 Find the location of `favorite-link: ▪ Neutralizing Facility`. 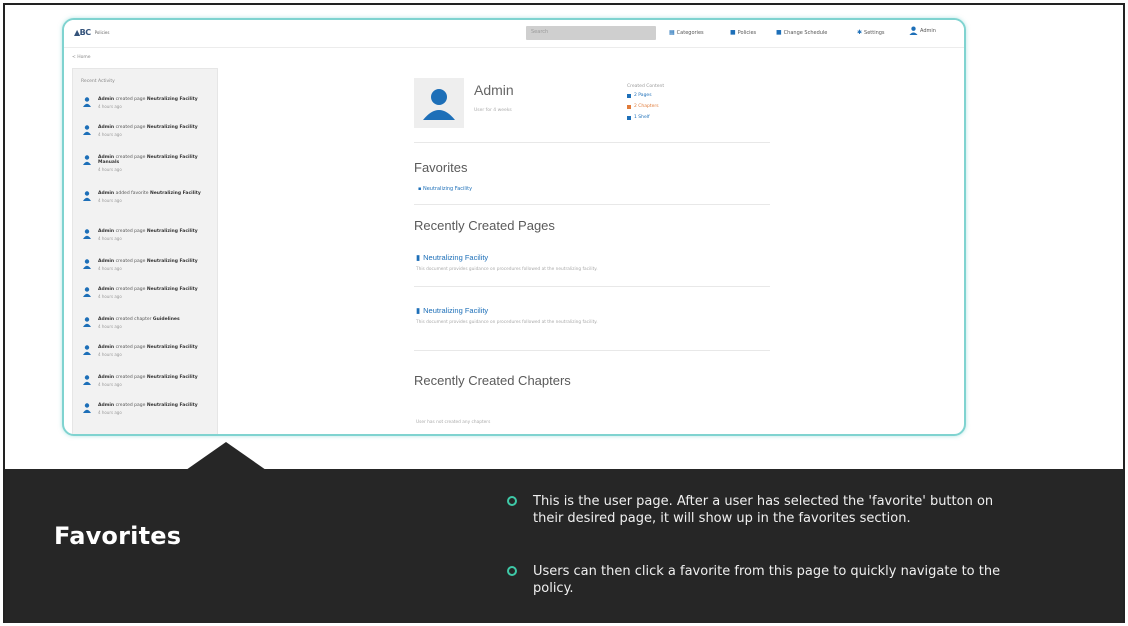

favorite-link: ▪ Neutralizing Facility is located at coordinates (445, 189).